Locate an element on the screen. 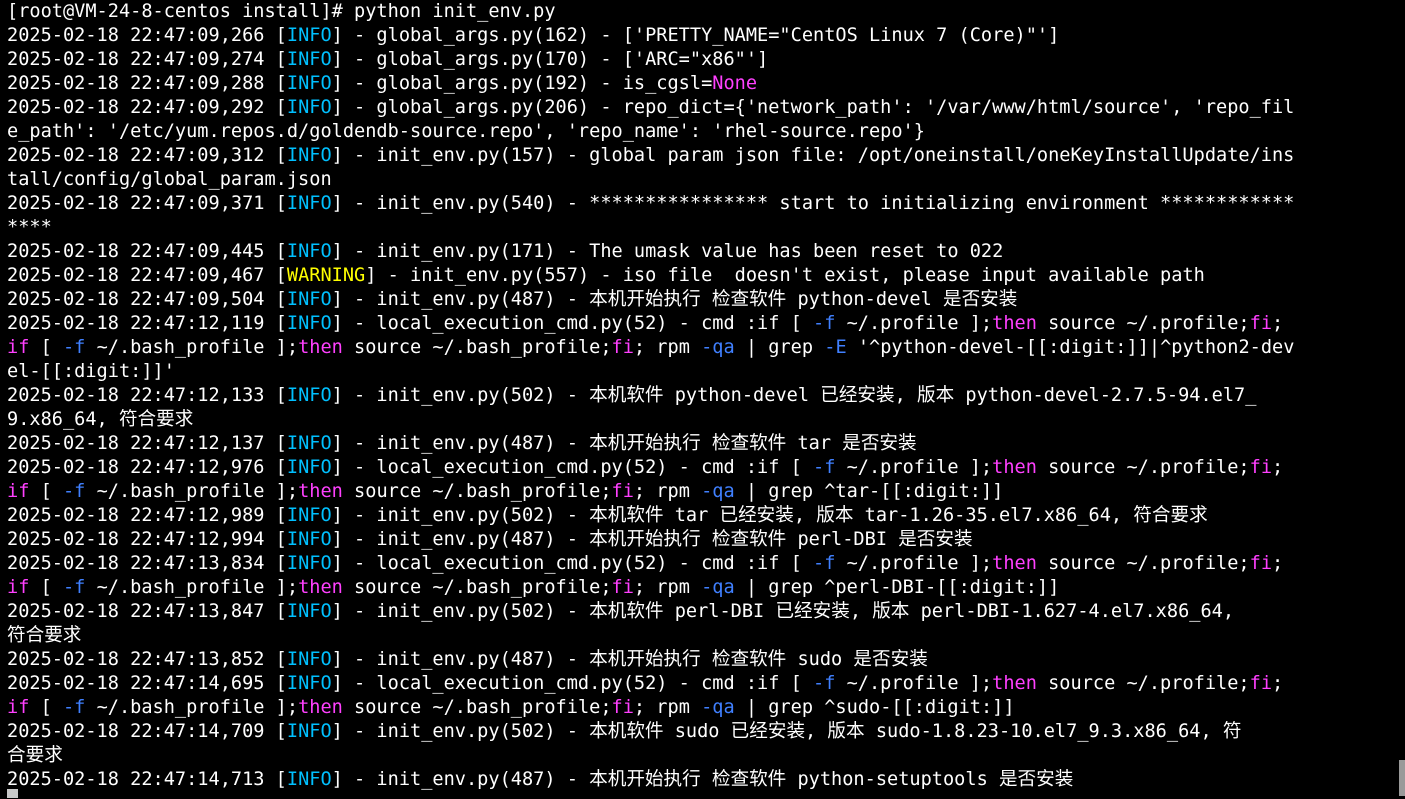 The width and height of the screenshot is (1405, 799). terminal-text-default: 2025-02-18 22:47:09,467 [ is located at coordinates (147, 275).